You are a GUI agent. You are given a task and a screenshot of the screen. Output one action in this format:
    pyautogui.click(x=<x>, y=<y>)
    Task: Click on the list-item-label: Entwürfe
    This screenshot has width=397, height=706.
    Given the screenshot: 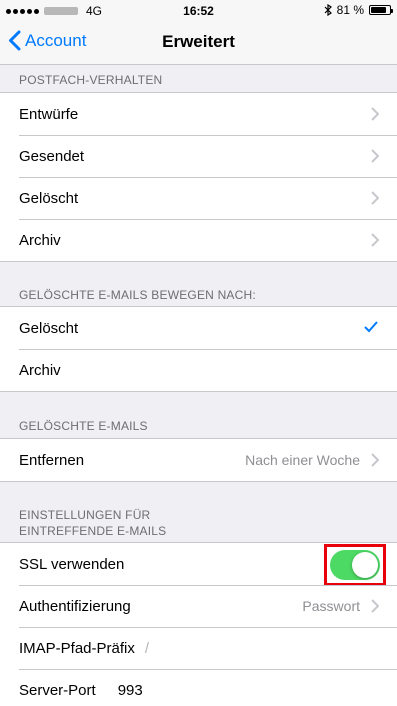 What is the action you would take?
    pyautogui.click(x=49, y=114)
    